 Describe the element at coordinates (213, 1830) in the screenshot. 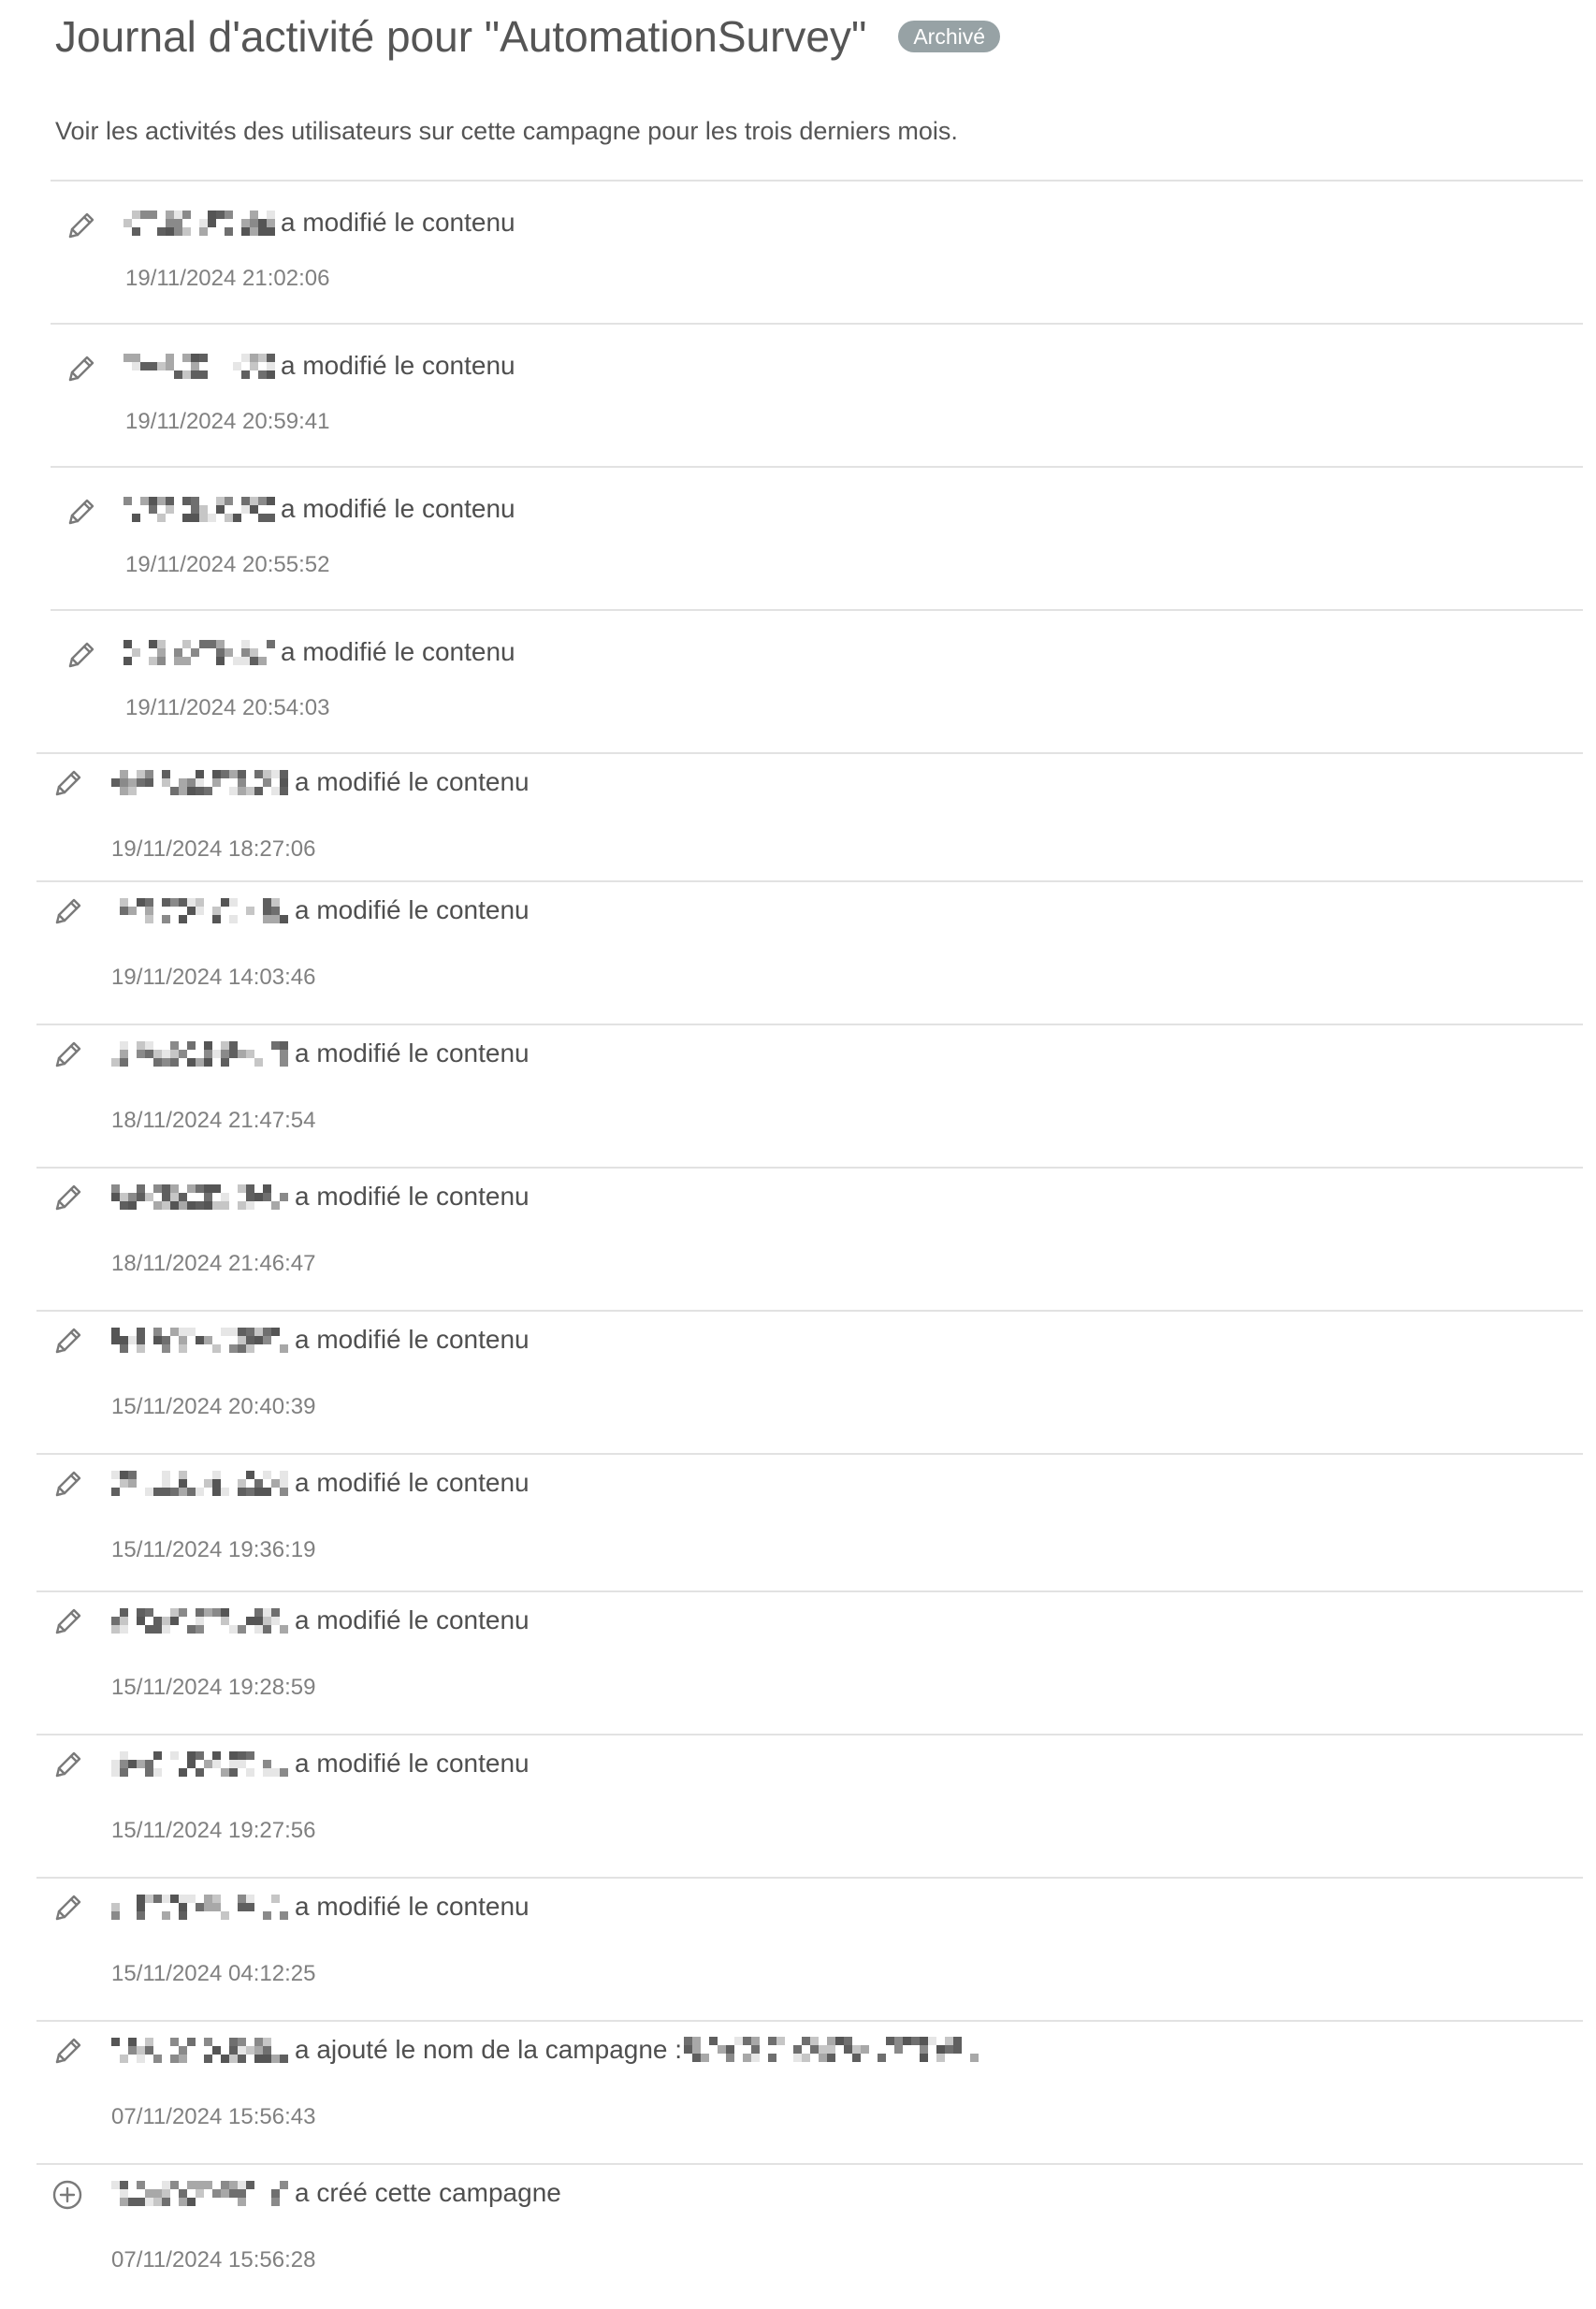

I see `activity-timestamp: 15/11/2024 19:27:56` at that location.